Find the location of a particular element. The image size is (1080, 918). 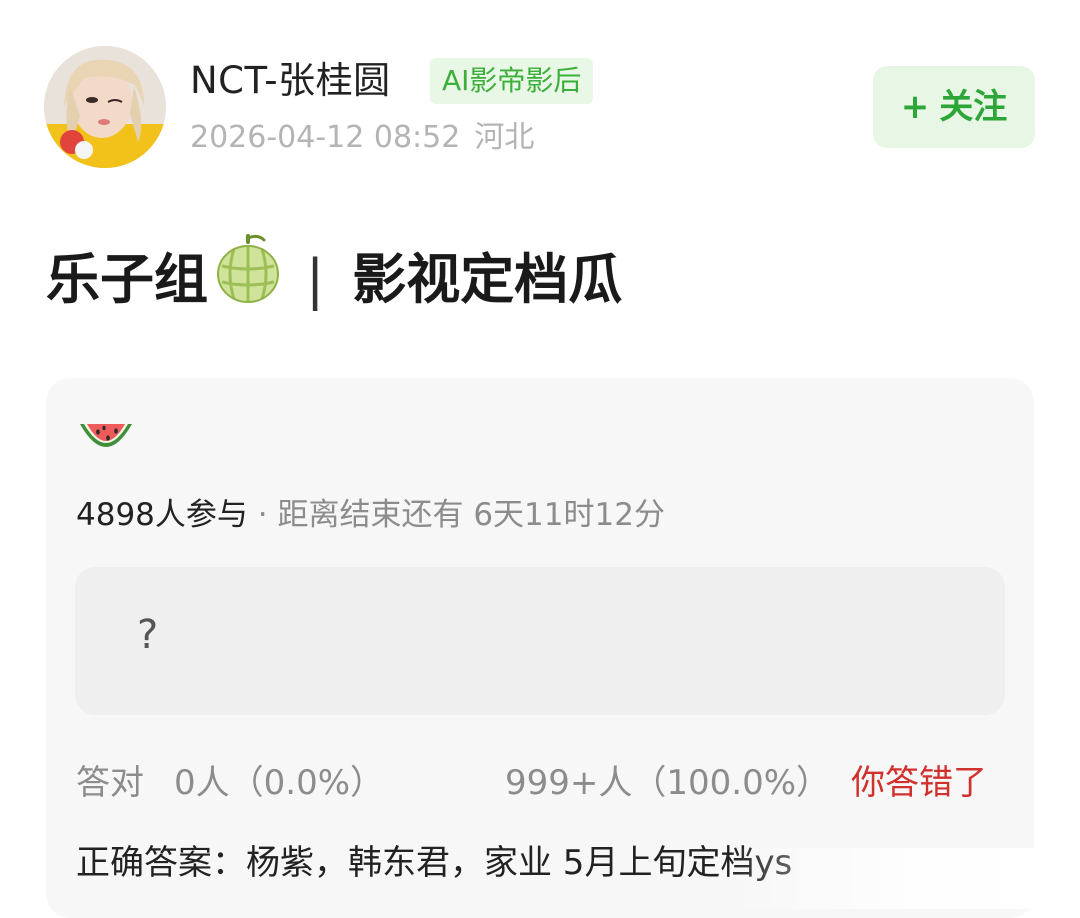

participant-count: 4898人参与 is located at coordinates (162, 515).